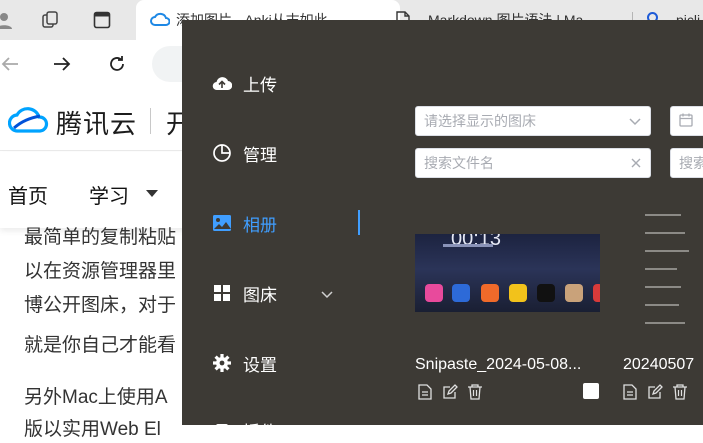 The width and height of the screenshot is (703, 443). I want to click on plugin-icon, so click(222, 430).